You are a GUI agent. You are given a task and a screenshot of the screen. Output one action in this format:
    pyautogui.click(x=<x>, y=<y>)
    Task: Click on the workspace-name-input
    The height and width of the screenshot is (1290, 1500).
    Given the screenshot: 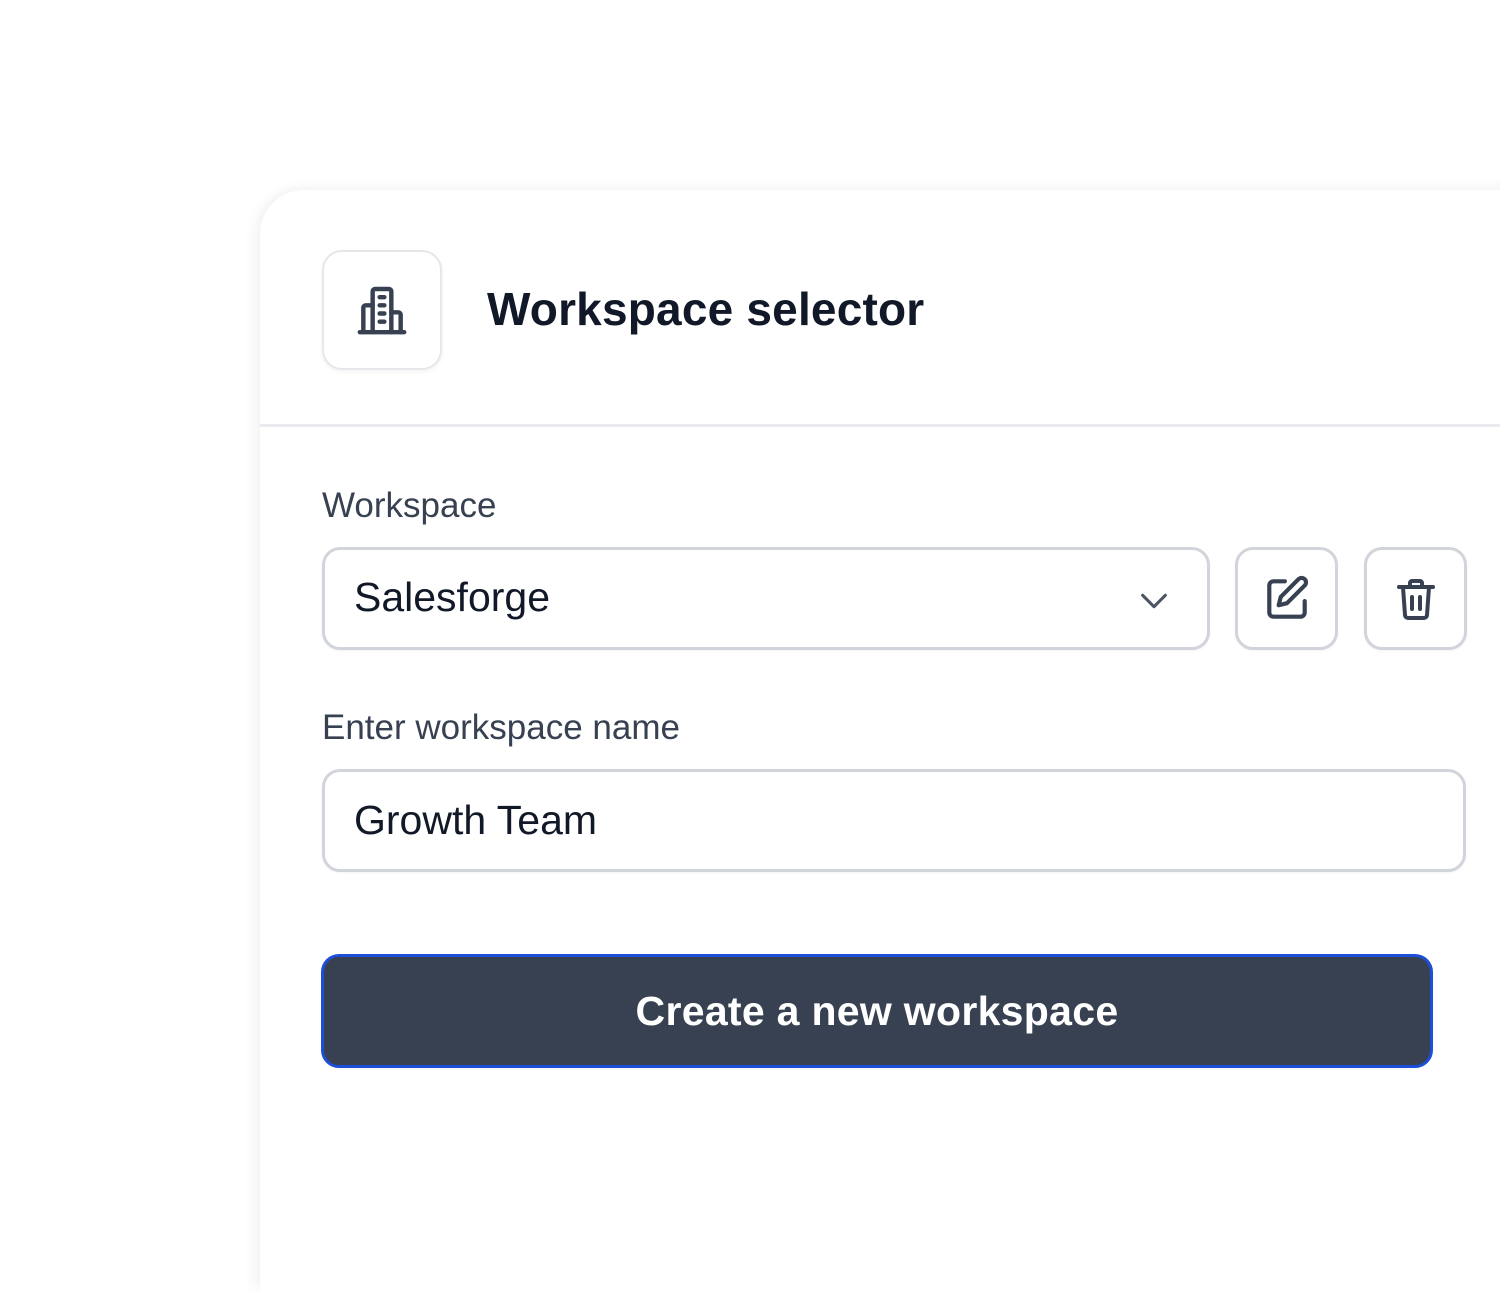 What is the action you would take?
    pyautogui.click(x=894, y=820)
    